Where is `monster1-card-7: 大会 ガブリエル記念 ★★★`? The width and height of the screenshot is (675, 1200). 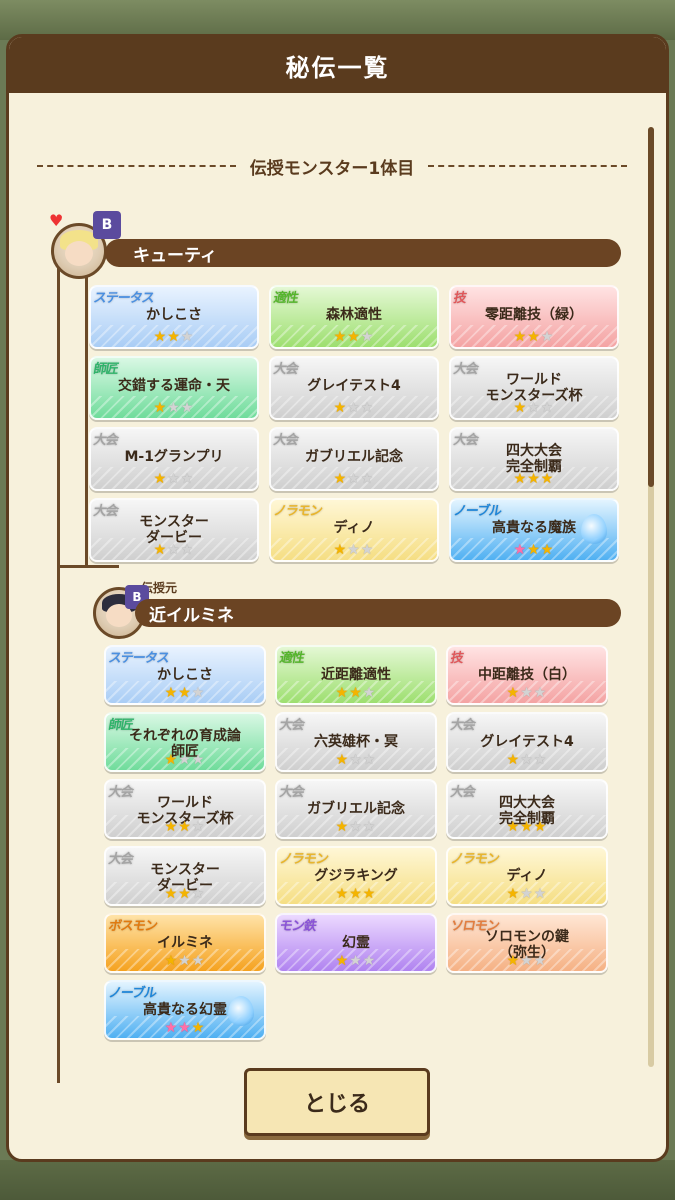 monster1-card-7: 大会 ガブリエル記念 ★★★ is located at coordinates (354, 459).